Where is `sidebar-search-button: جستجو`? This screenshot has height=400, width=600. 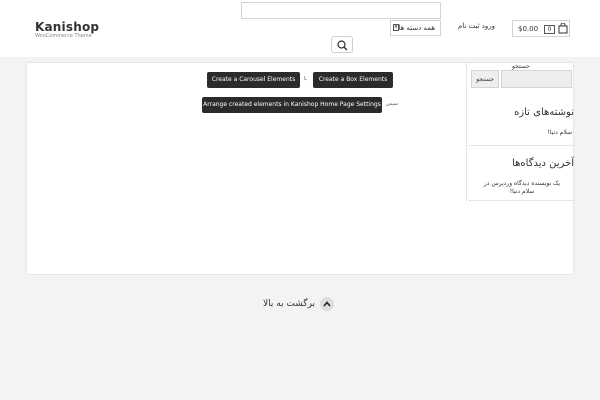
sidebar-search-button: جستجو is located at coordinates (485, 79).